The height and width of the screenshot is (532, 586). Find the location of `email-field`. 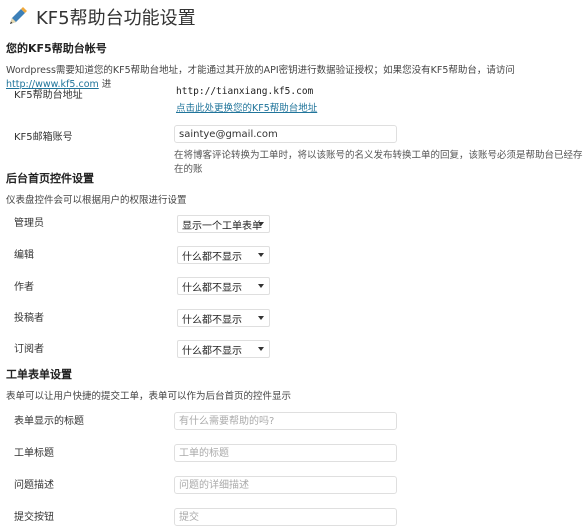

email-field is located at coordinates (285, 134).